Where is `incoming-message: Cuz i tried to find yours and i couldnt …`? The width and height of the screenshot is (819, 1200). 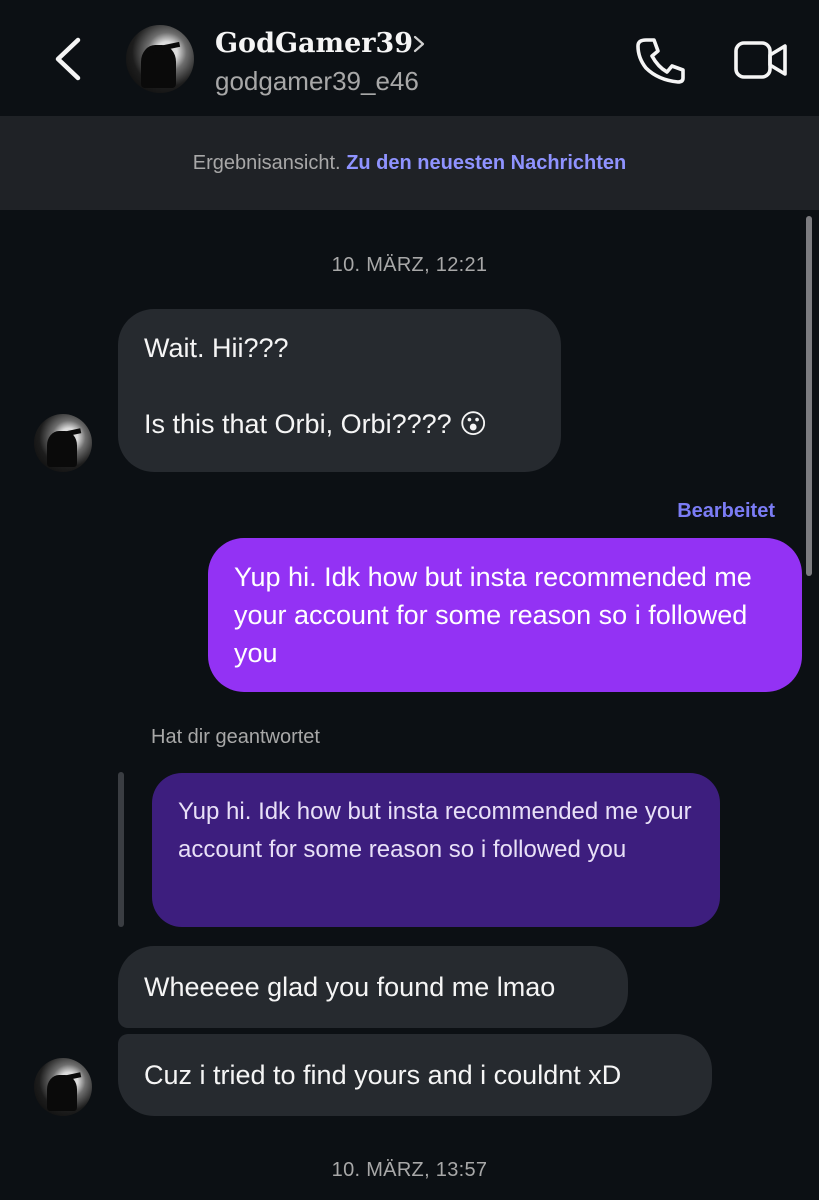
incoming-message: Cuz i tried to find yours and i couldnt … is located at coordinates (415, 1075).